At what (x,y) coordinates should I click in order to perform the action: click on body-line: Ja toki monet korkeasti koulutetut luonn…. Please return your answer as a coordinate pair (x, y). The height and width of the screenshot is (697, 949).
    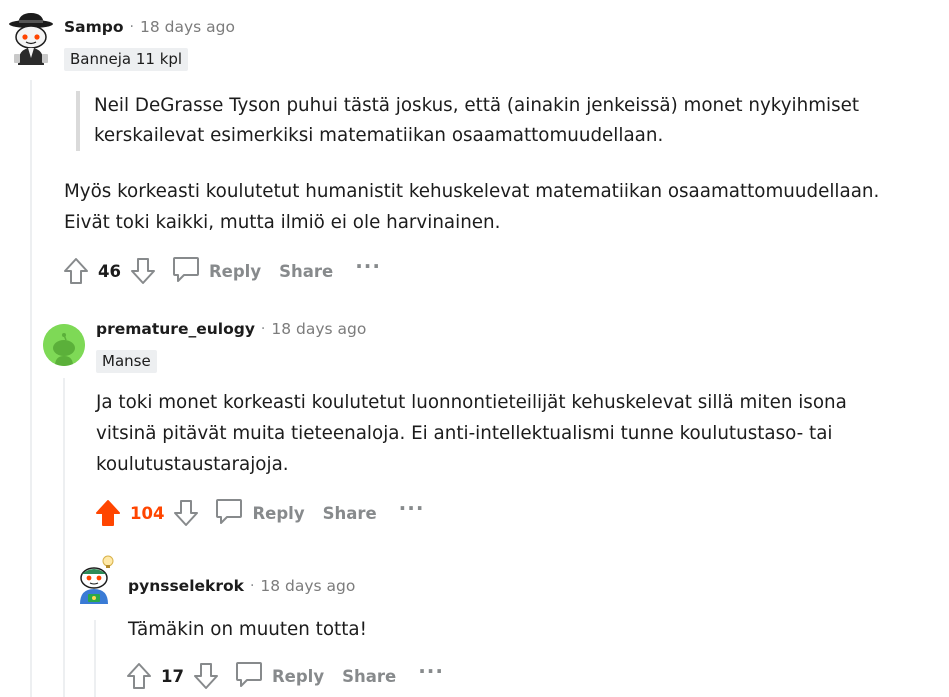
    Looking at the image, I should click on (471, 402).